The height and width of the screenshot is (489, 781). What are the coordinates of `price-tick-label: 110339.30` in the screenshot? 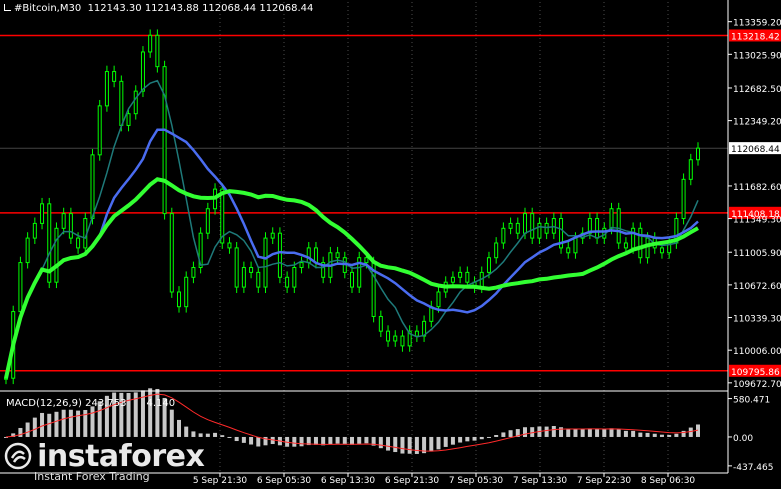 It's located at (757, 320).